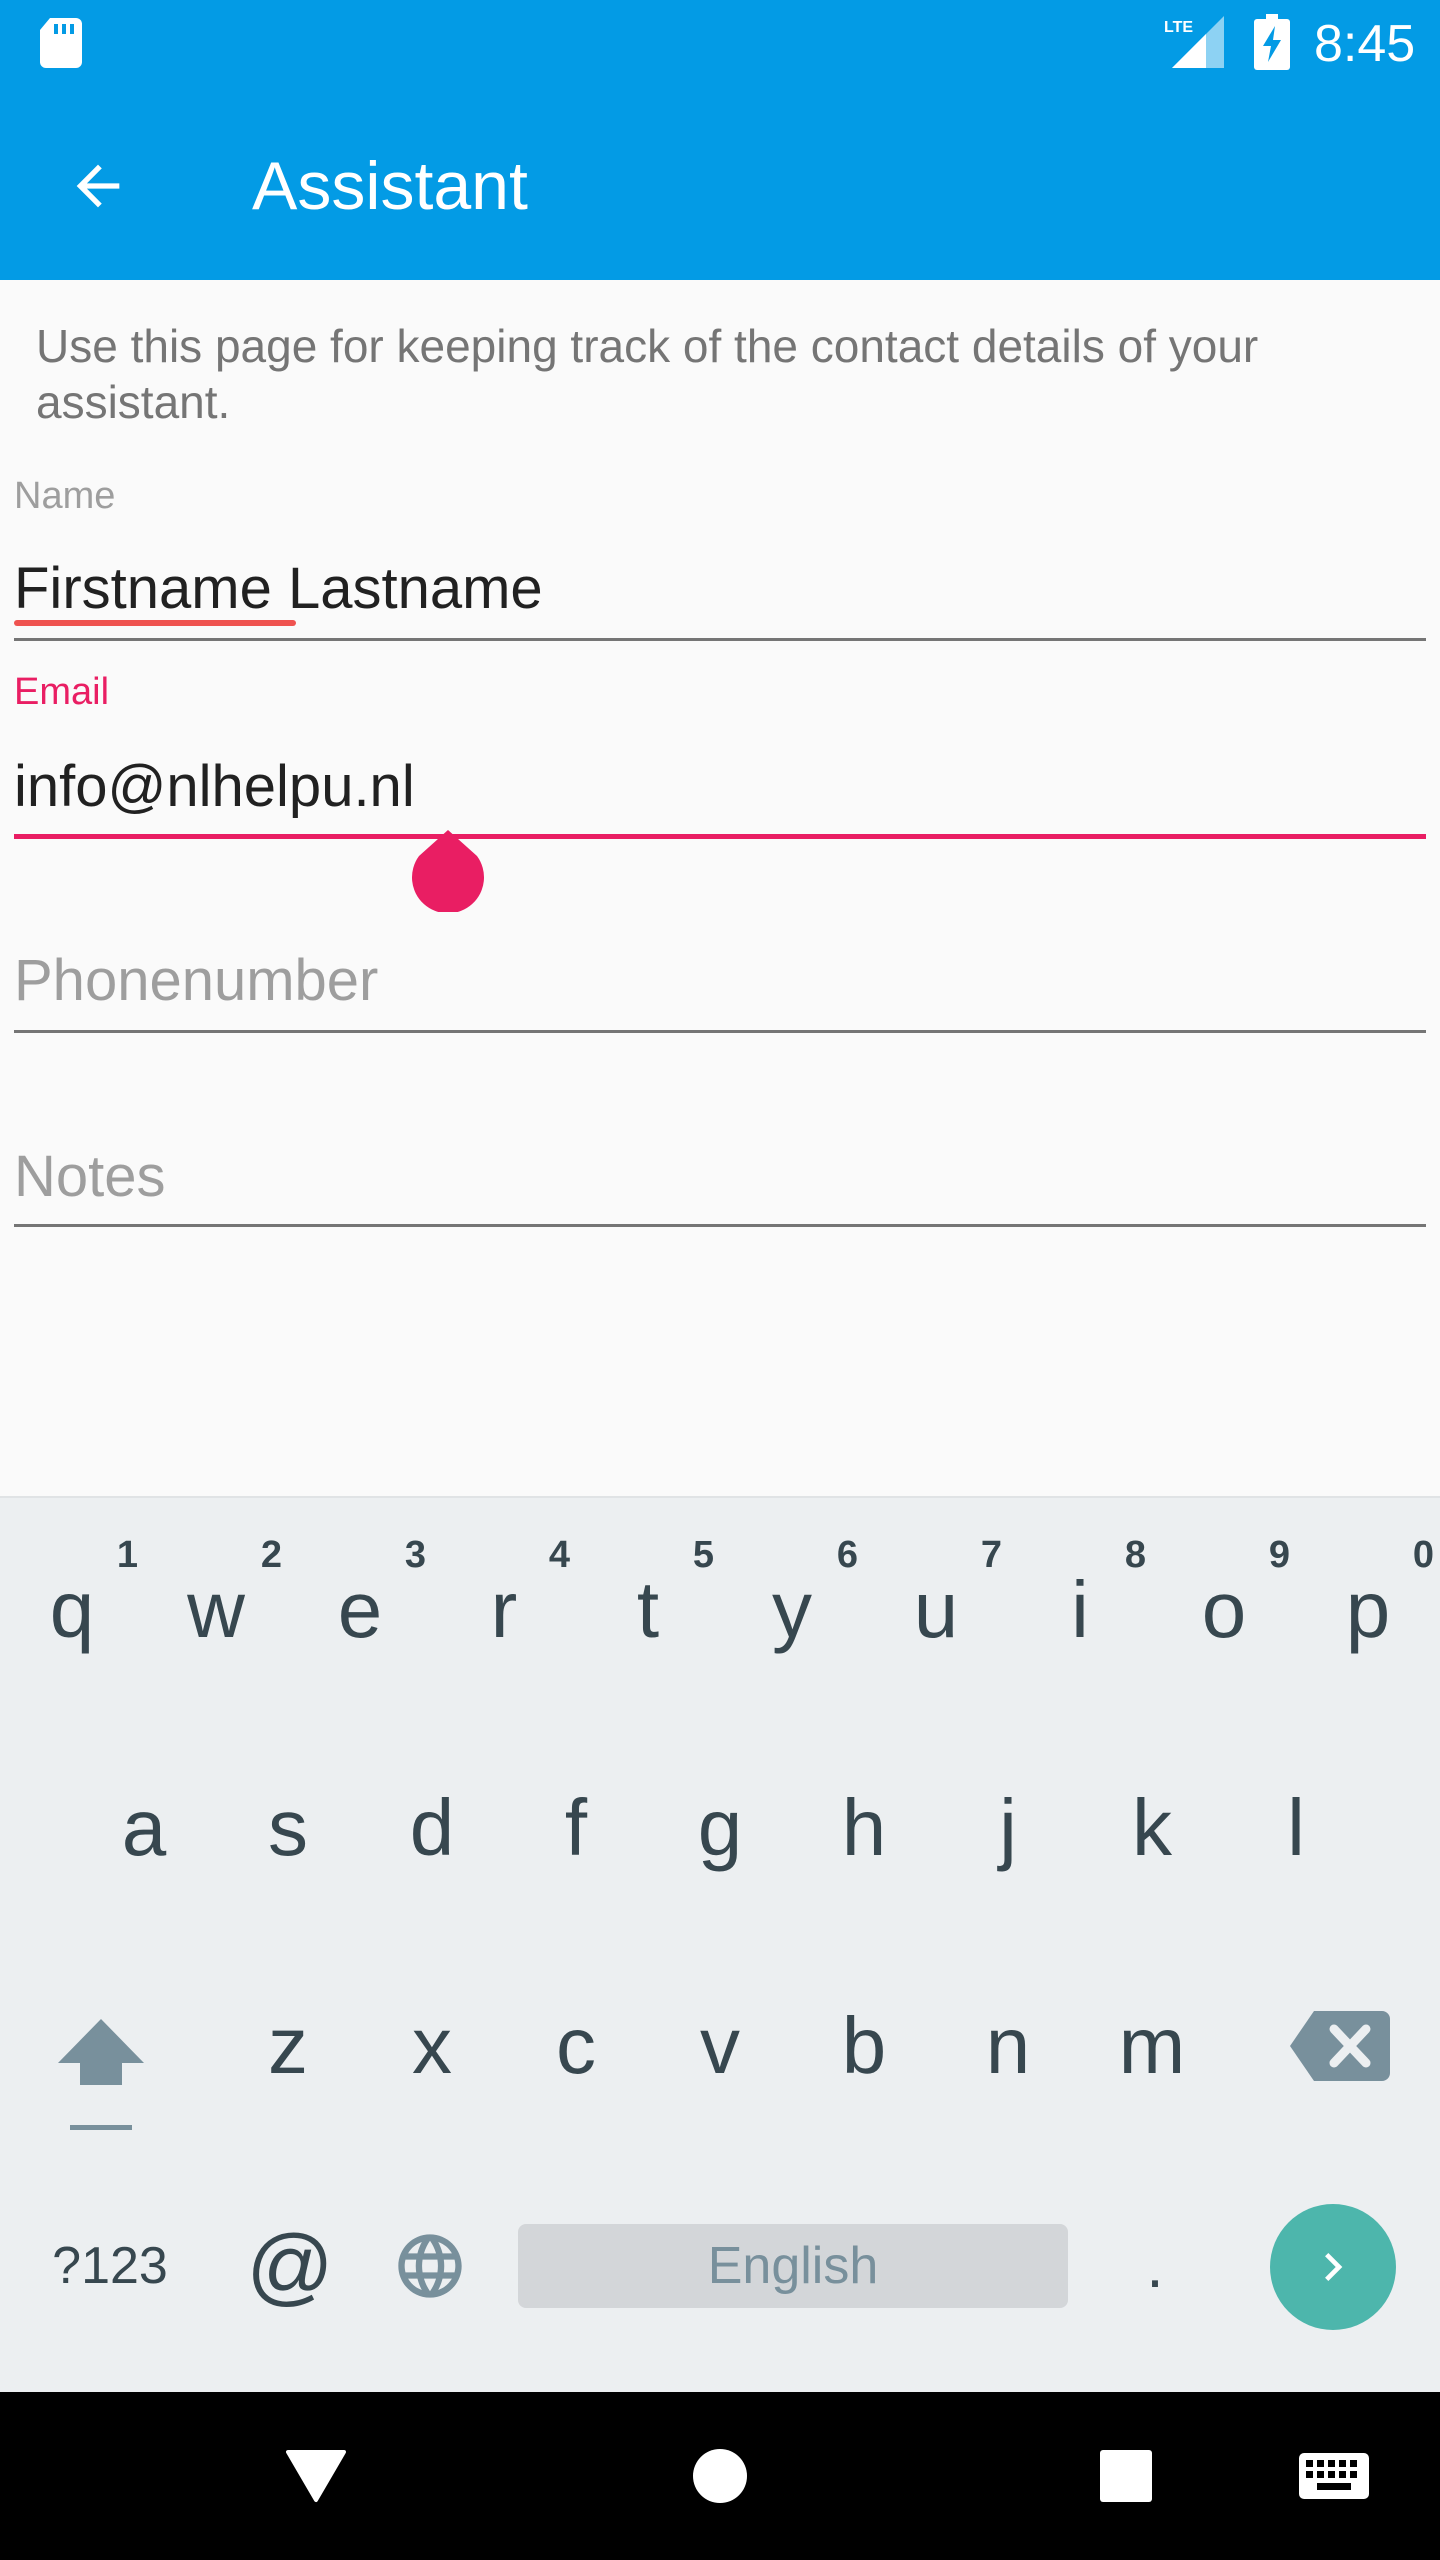  I want to click on next-button, so click(1333, 2267).